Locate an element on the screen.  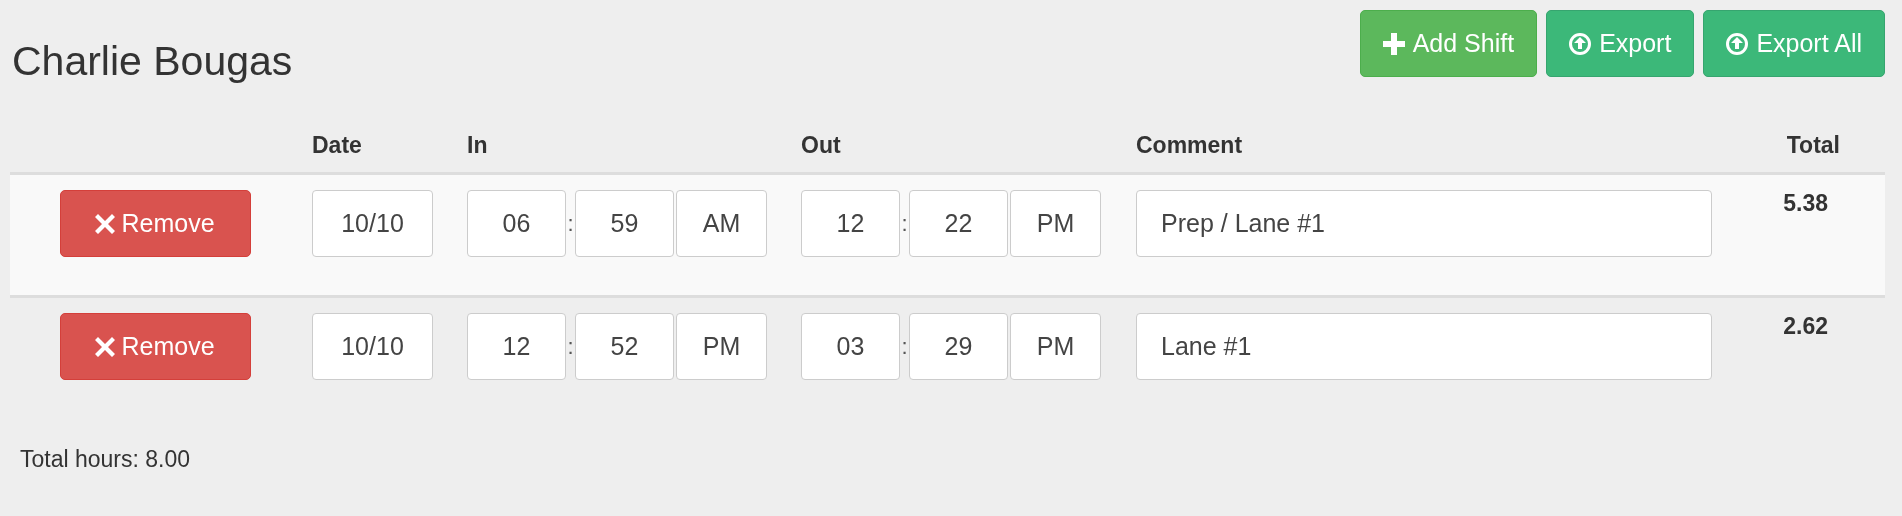
comment-field: Prep / Lane #1 is located at coordinates (1424, 223).